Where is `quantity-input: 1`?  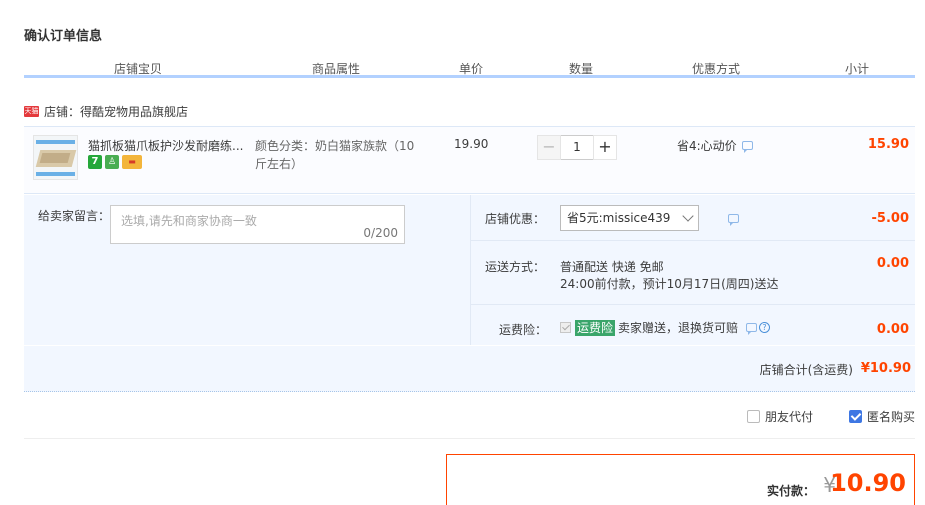 quantity-input: 1 is located at coordinates (577, 147).